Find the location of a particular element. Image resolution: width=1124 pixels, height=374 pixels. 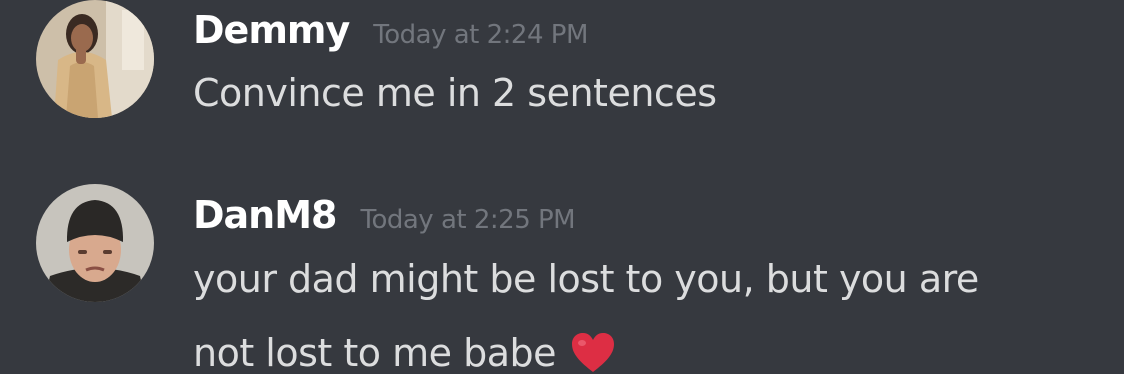

username: DanM8 is located at coordinates (265, 215).